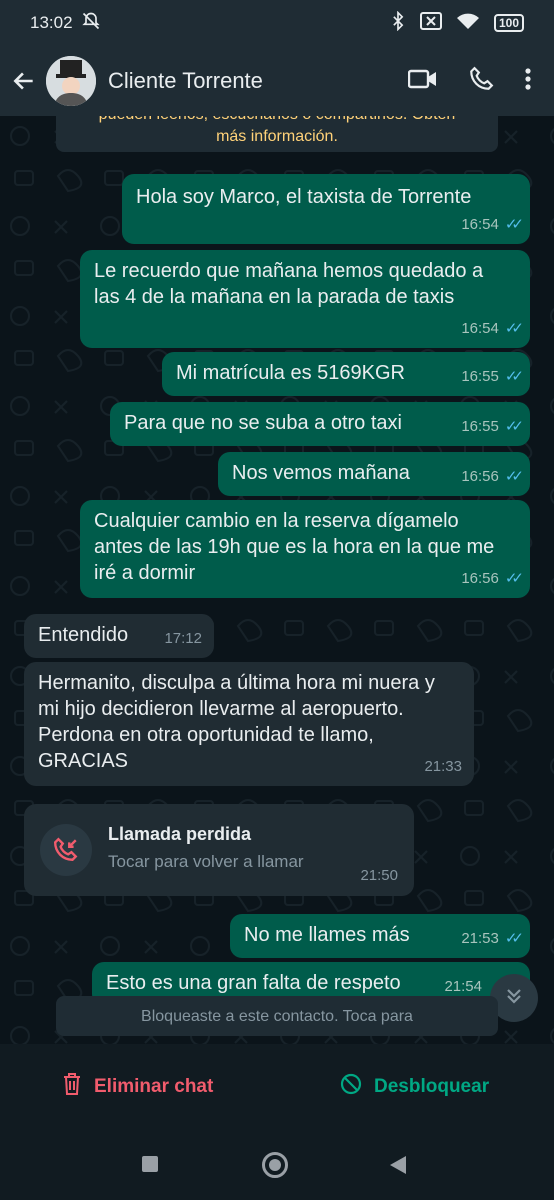 Image resolution: width=554 pixels, height=1200 pixels. I want to click on trash-icon, so click(72, 1087).